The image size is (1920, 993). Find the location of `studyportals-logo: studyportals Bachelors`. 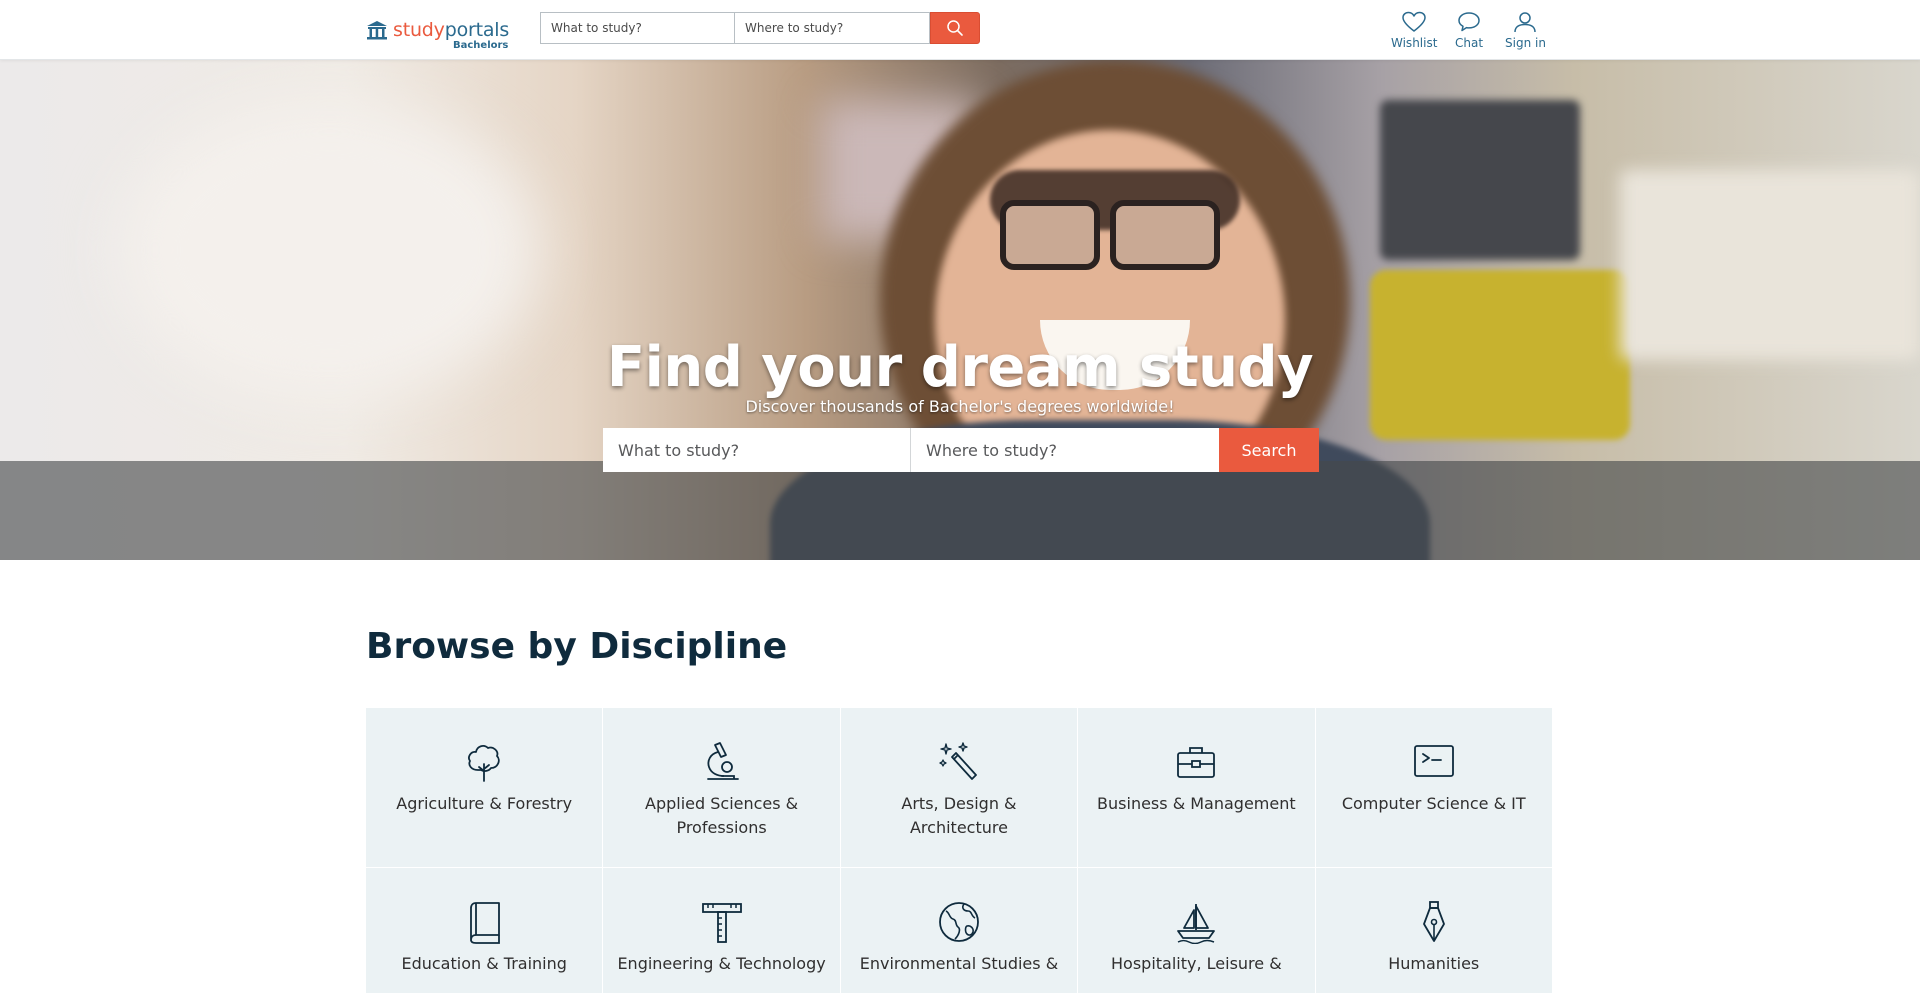

studyportals-logo: studyportals Bachelors is located at coordinates (439, 35).